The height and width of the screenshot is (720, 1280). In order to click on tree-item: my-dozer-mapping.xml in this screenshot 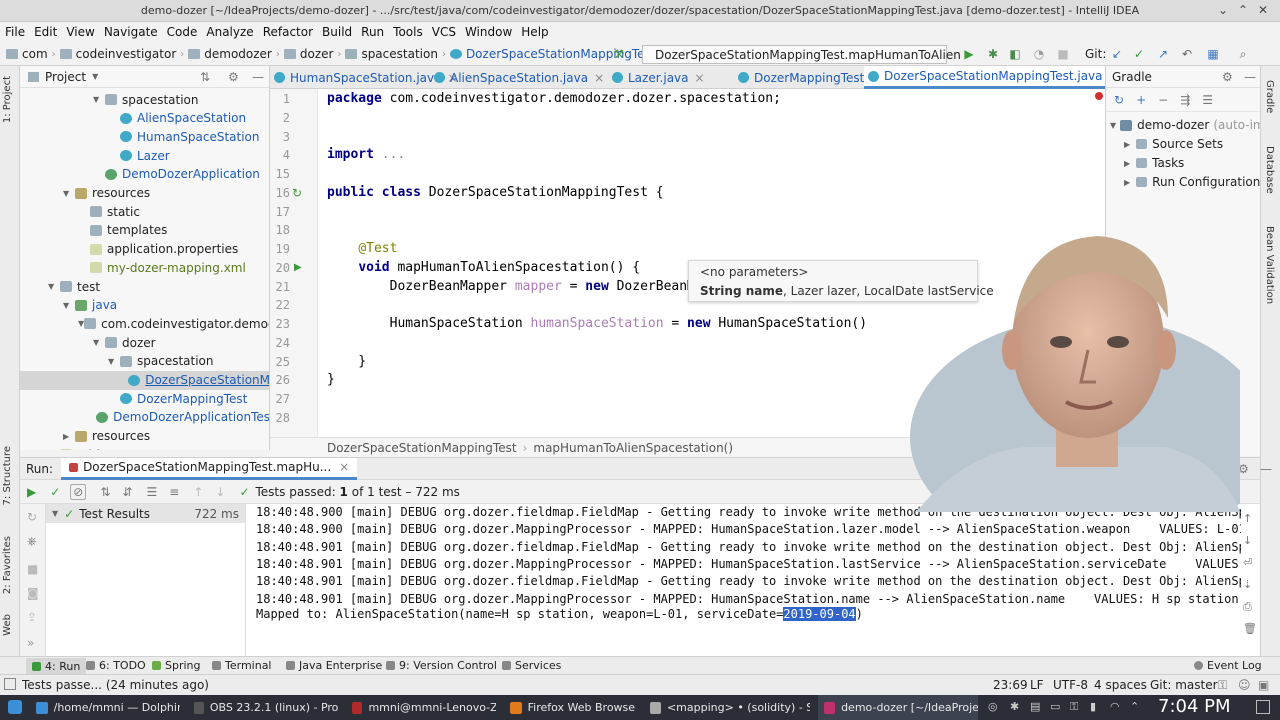, I will do `click(144, 267)`.